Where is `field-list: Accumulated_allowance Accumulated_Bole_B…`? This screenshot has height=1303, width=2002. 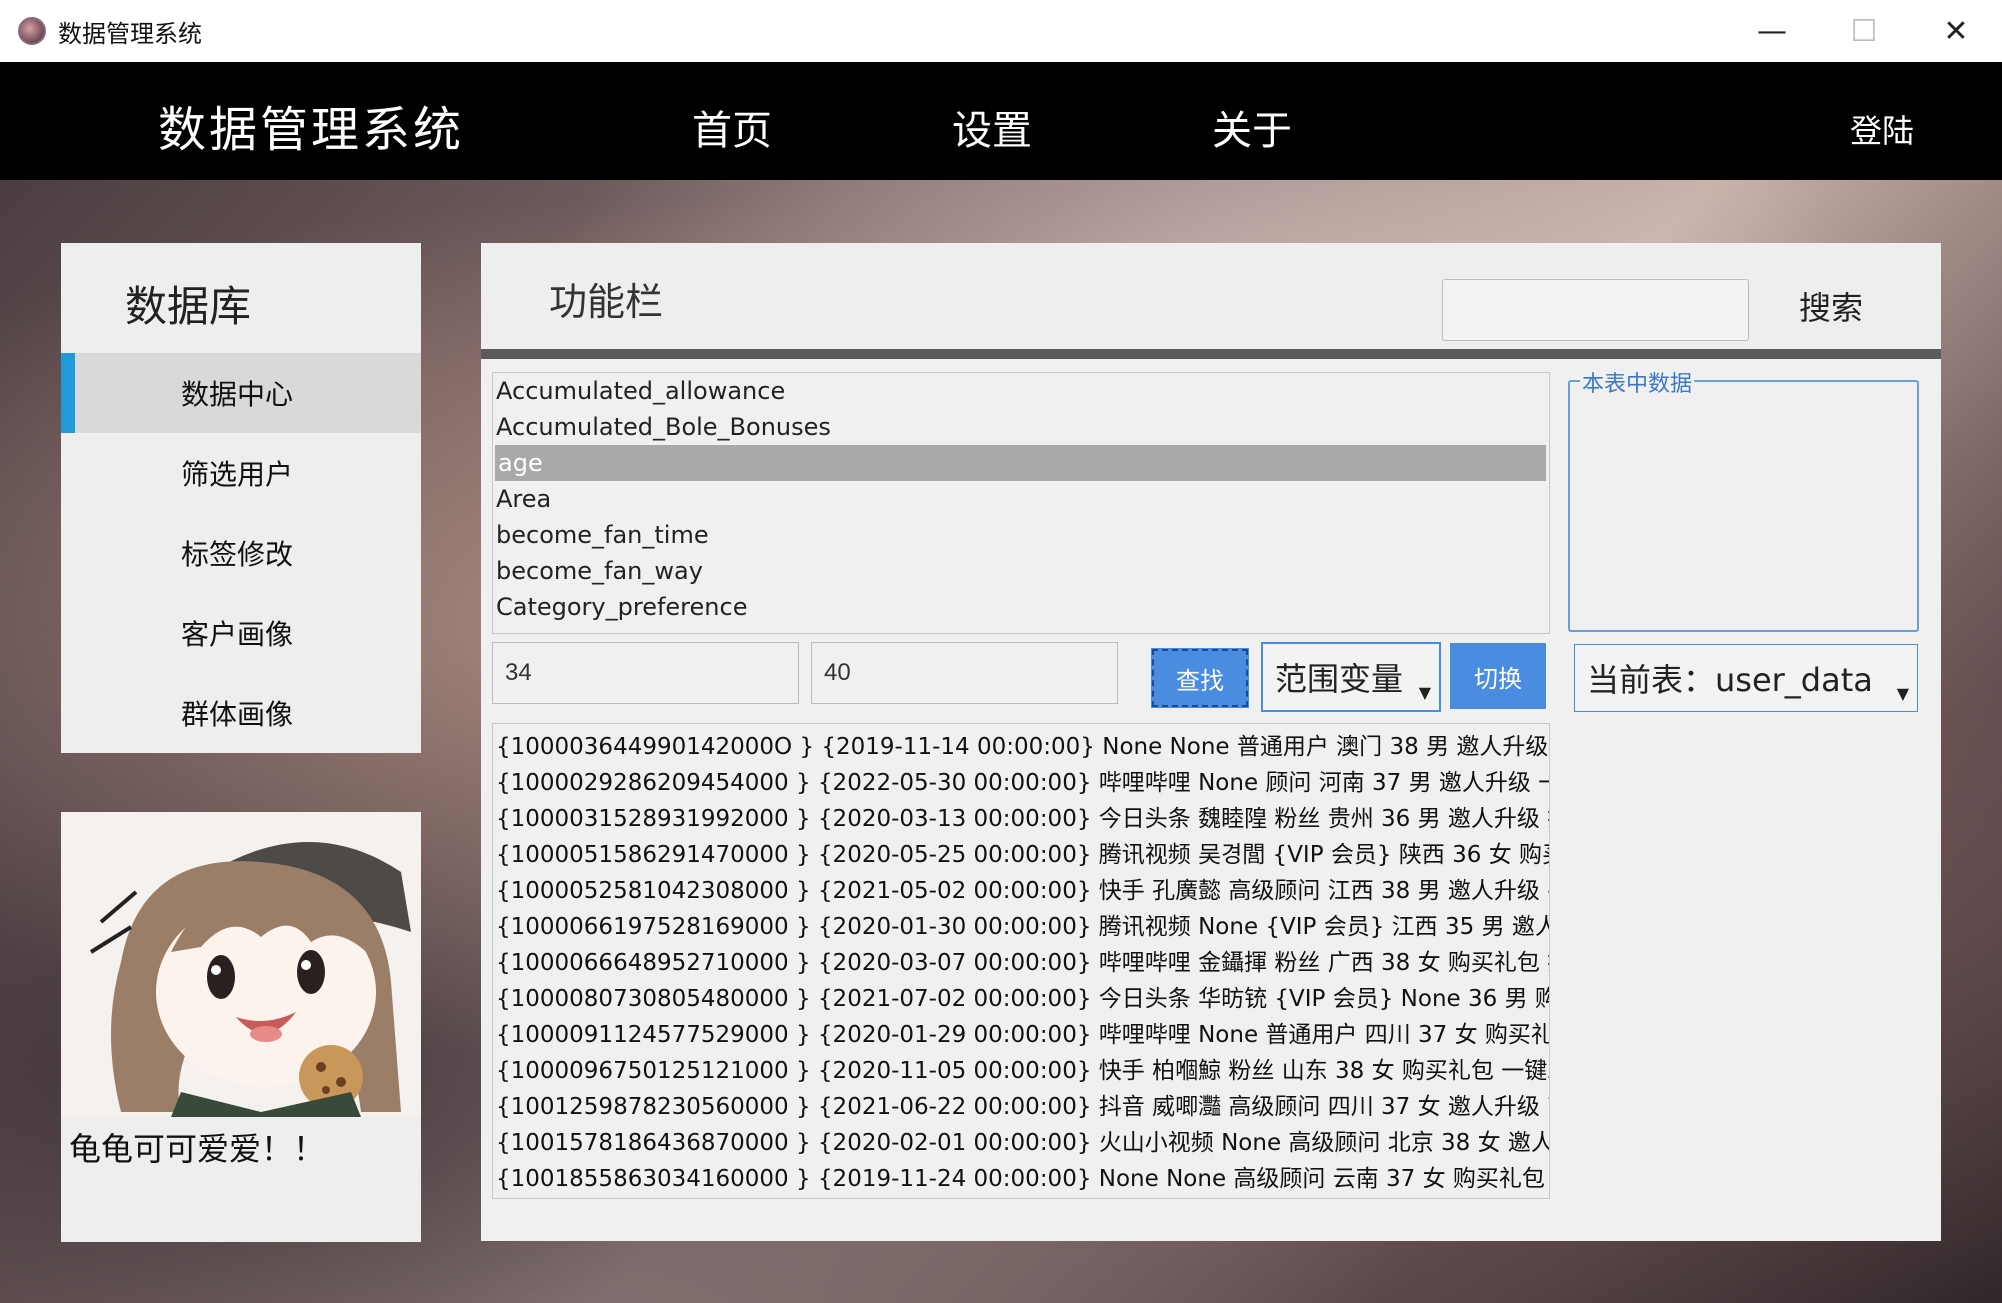
field-list: Accumulated_allowance Accumulated_Bole_B… is located at coordinates (1021, 503).